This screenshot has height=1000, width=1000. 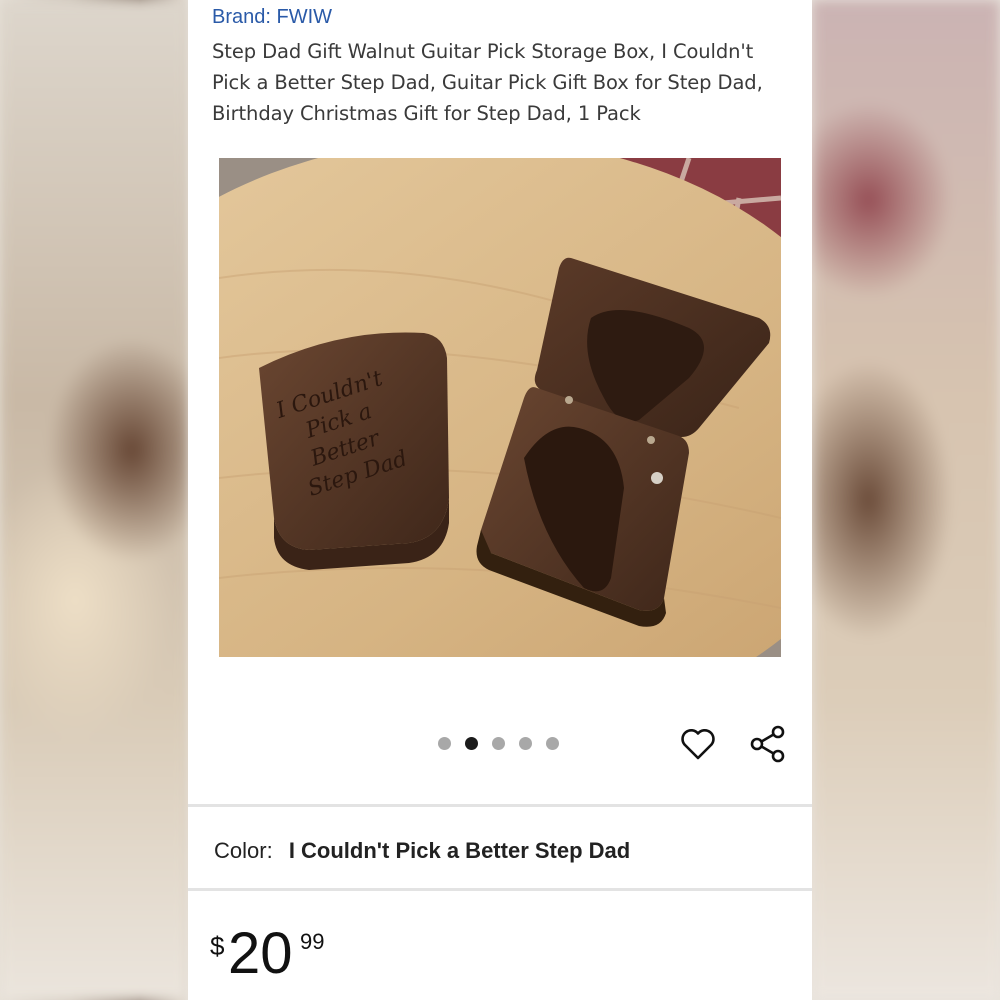 What do you see at coordinates (217, 946) in the screenshot?
I see `price-currency: $` at bounding box center [217, 946].